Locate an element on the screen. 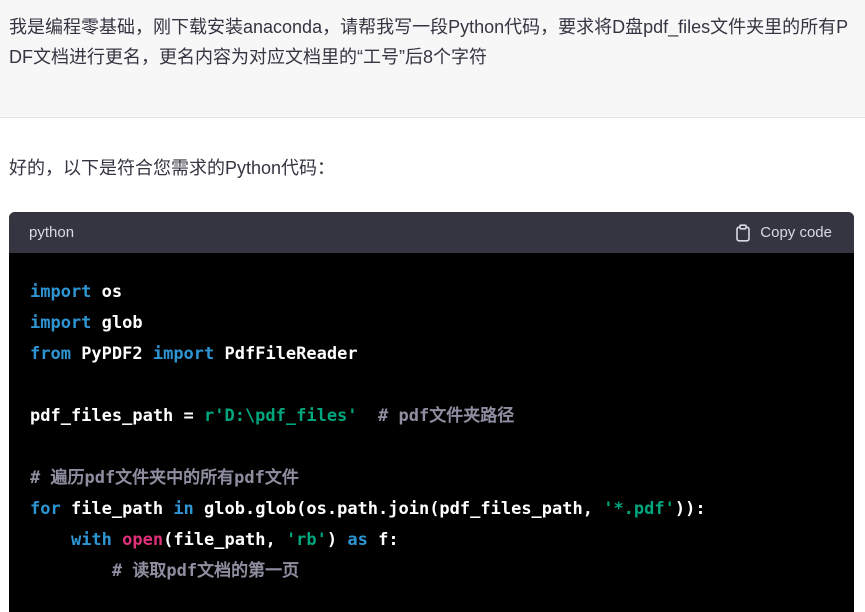 The height and width of the screenshot is (612, 865). code-token-cm: # 遍历pdf文件夹中的所有pdf文件 is located at coordinates (164, 478).